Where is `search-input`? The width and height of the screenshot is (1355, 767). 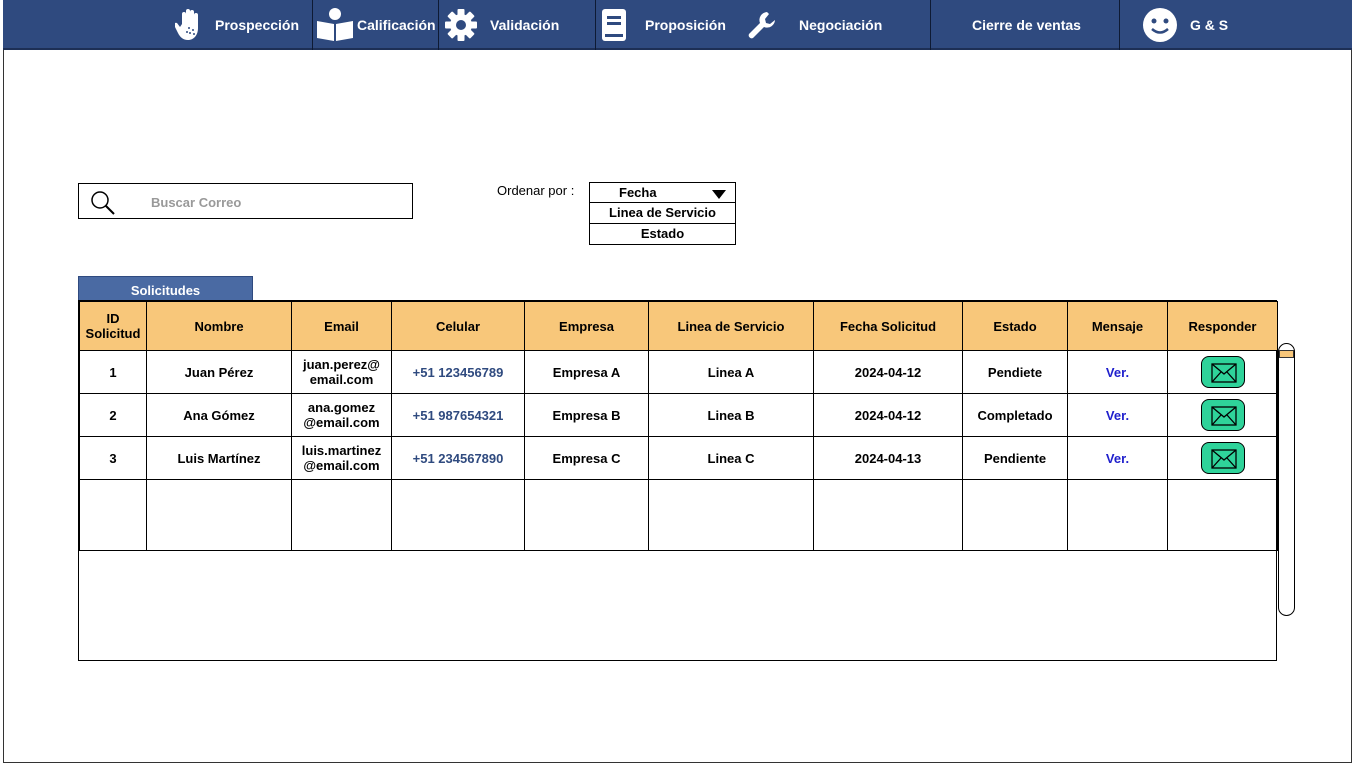 search-input is located at coordinates (276, 202).